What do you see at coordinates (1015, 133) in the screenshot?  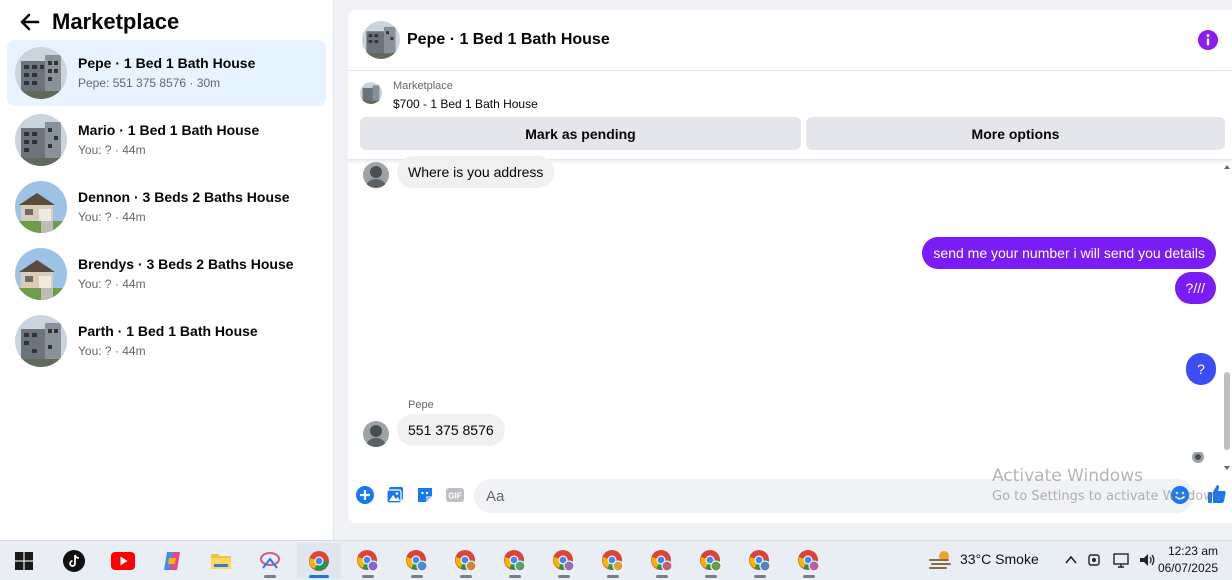 I see `more-options-button: More options` at bounding box center [1015, 133].